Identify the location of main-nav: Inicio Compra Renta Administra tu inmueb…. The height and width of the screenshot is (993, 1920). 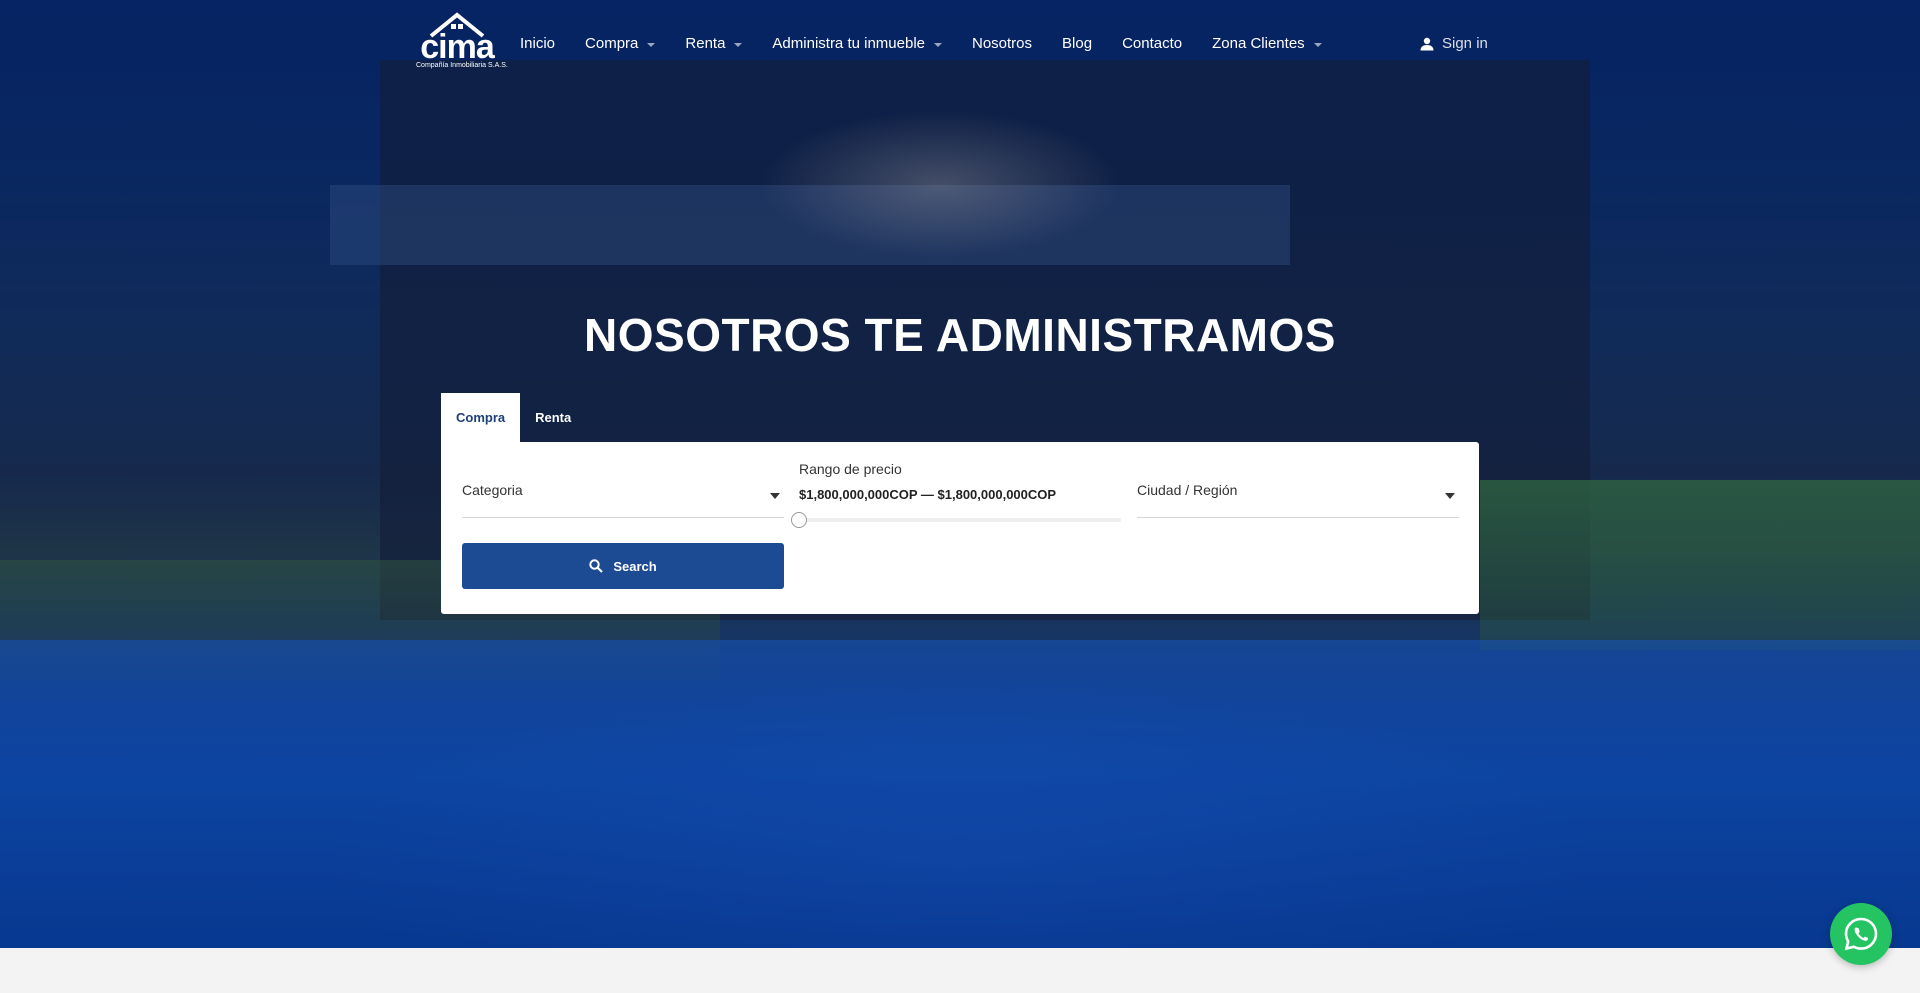
(921, 44).